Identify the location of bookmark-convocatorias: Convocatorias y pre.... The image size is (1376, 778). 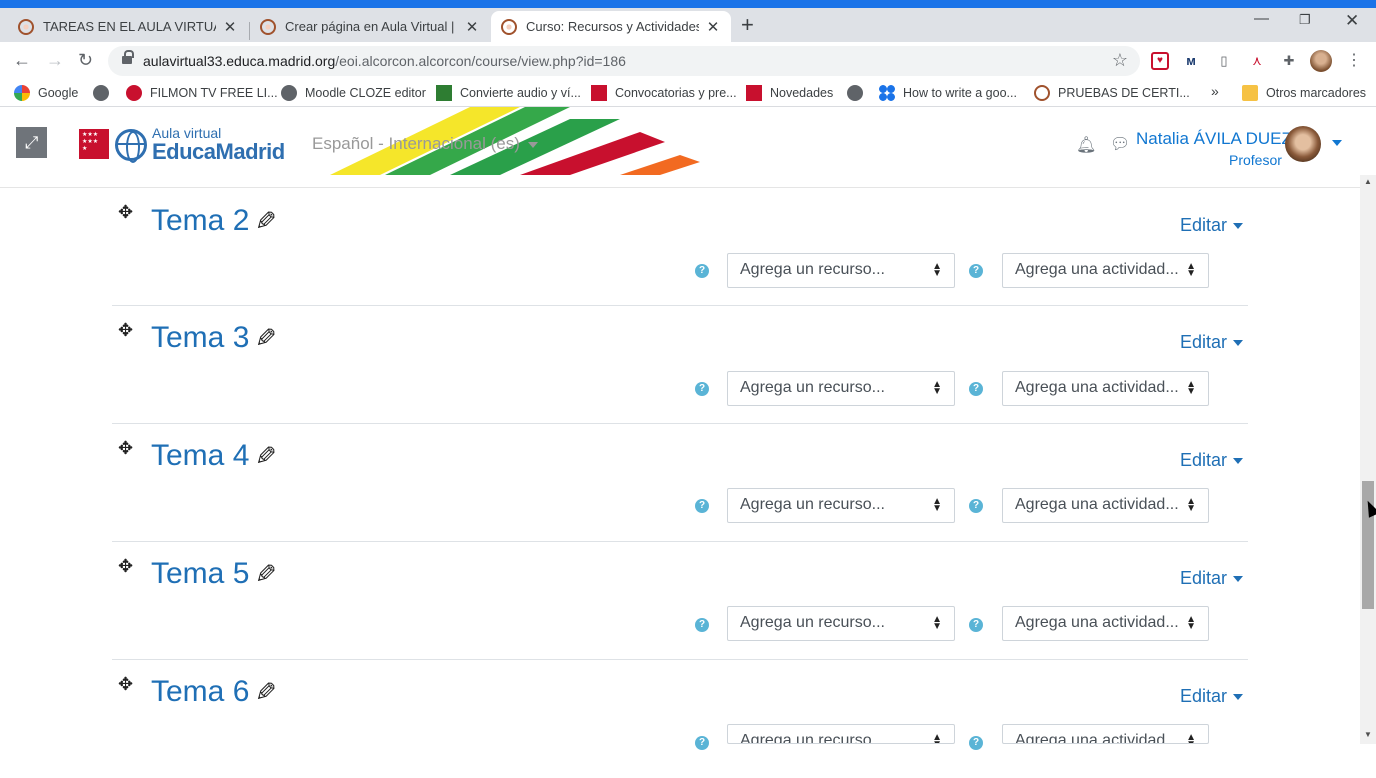
(664, 93).